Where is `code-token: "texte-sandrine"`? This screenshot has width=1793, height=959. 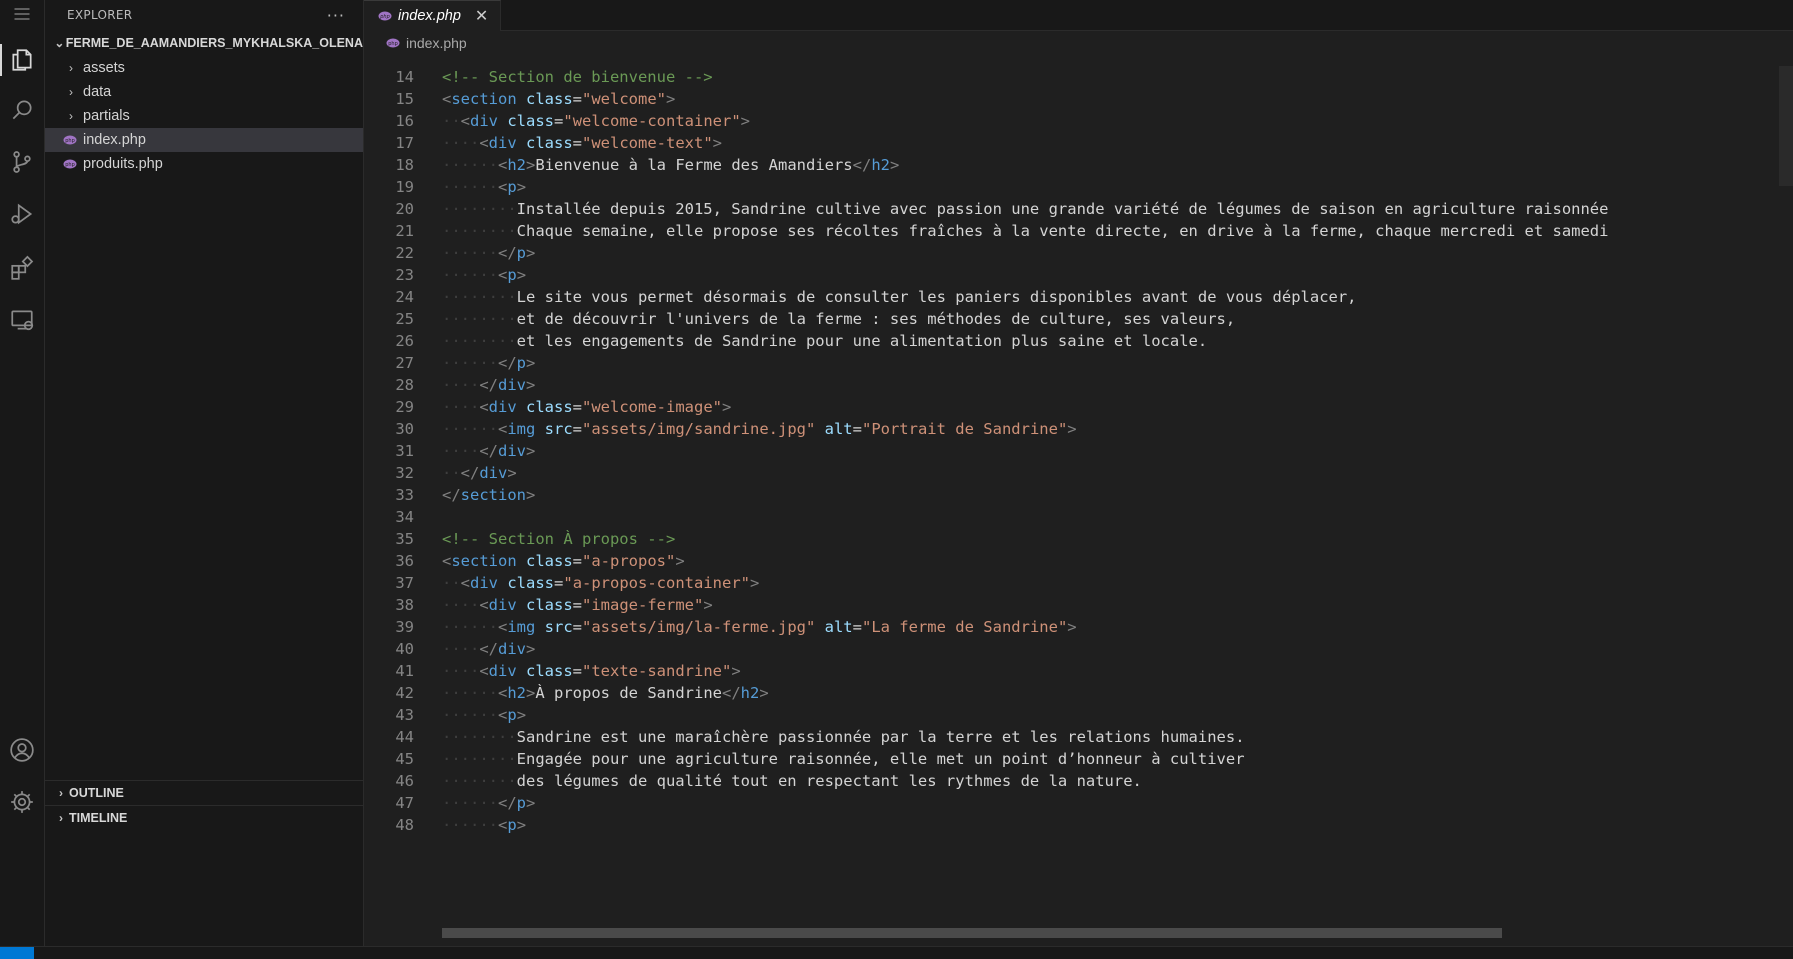 code-token: "texte-sandrine" is located at coordinates (657, 671).